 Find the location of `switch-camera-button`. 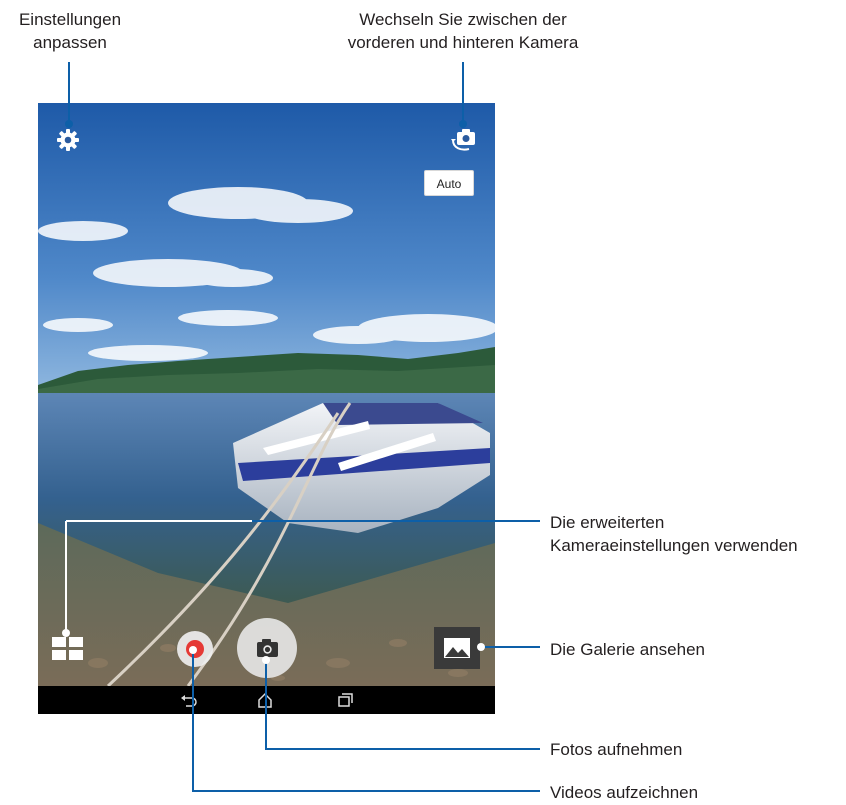

switch-camera-button is located at coordinates (464, 140).